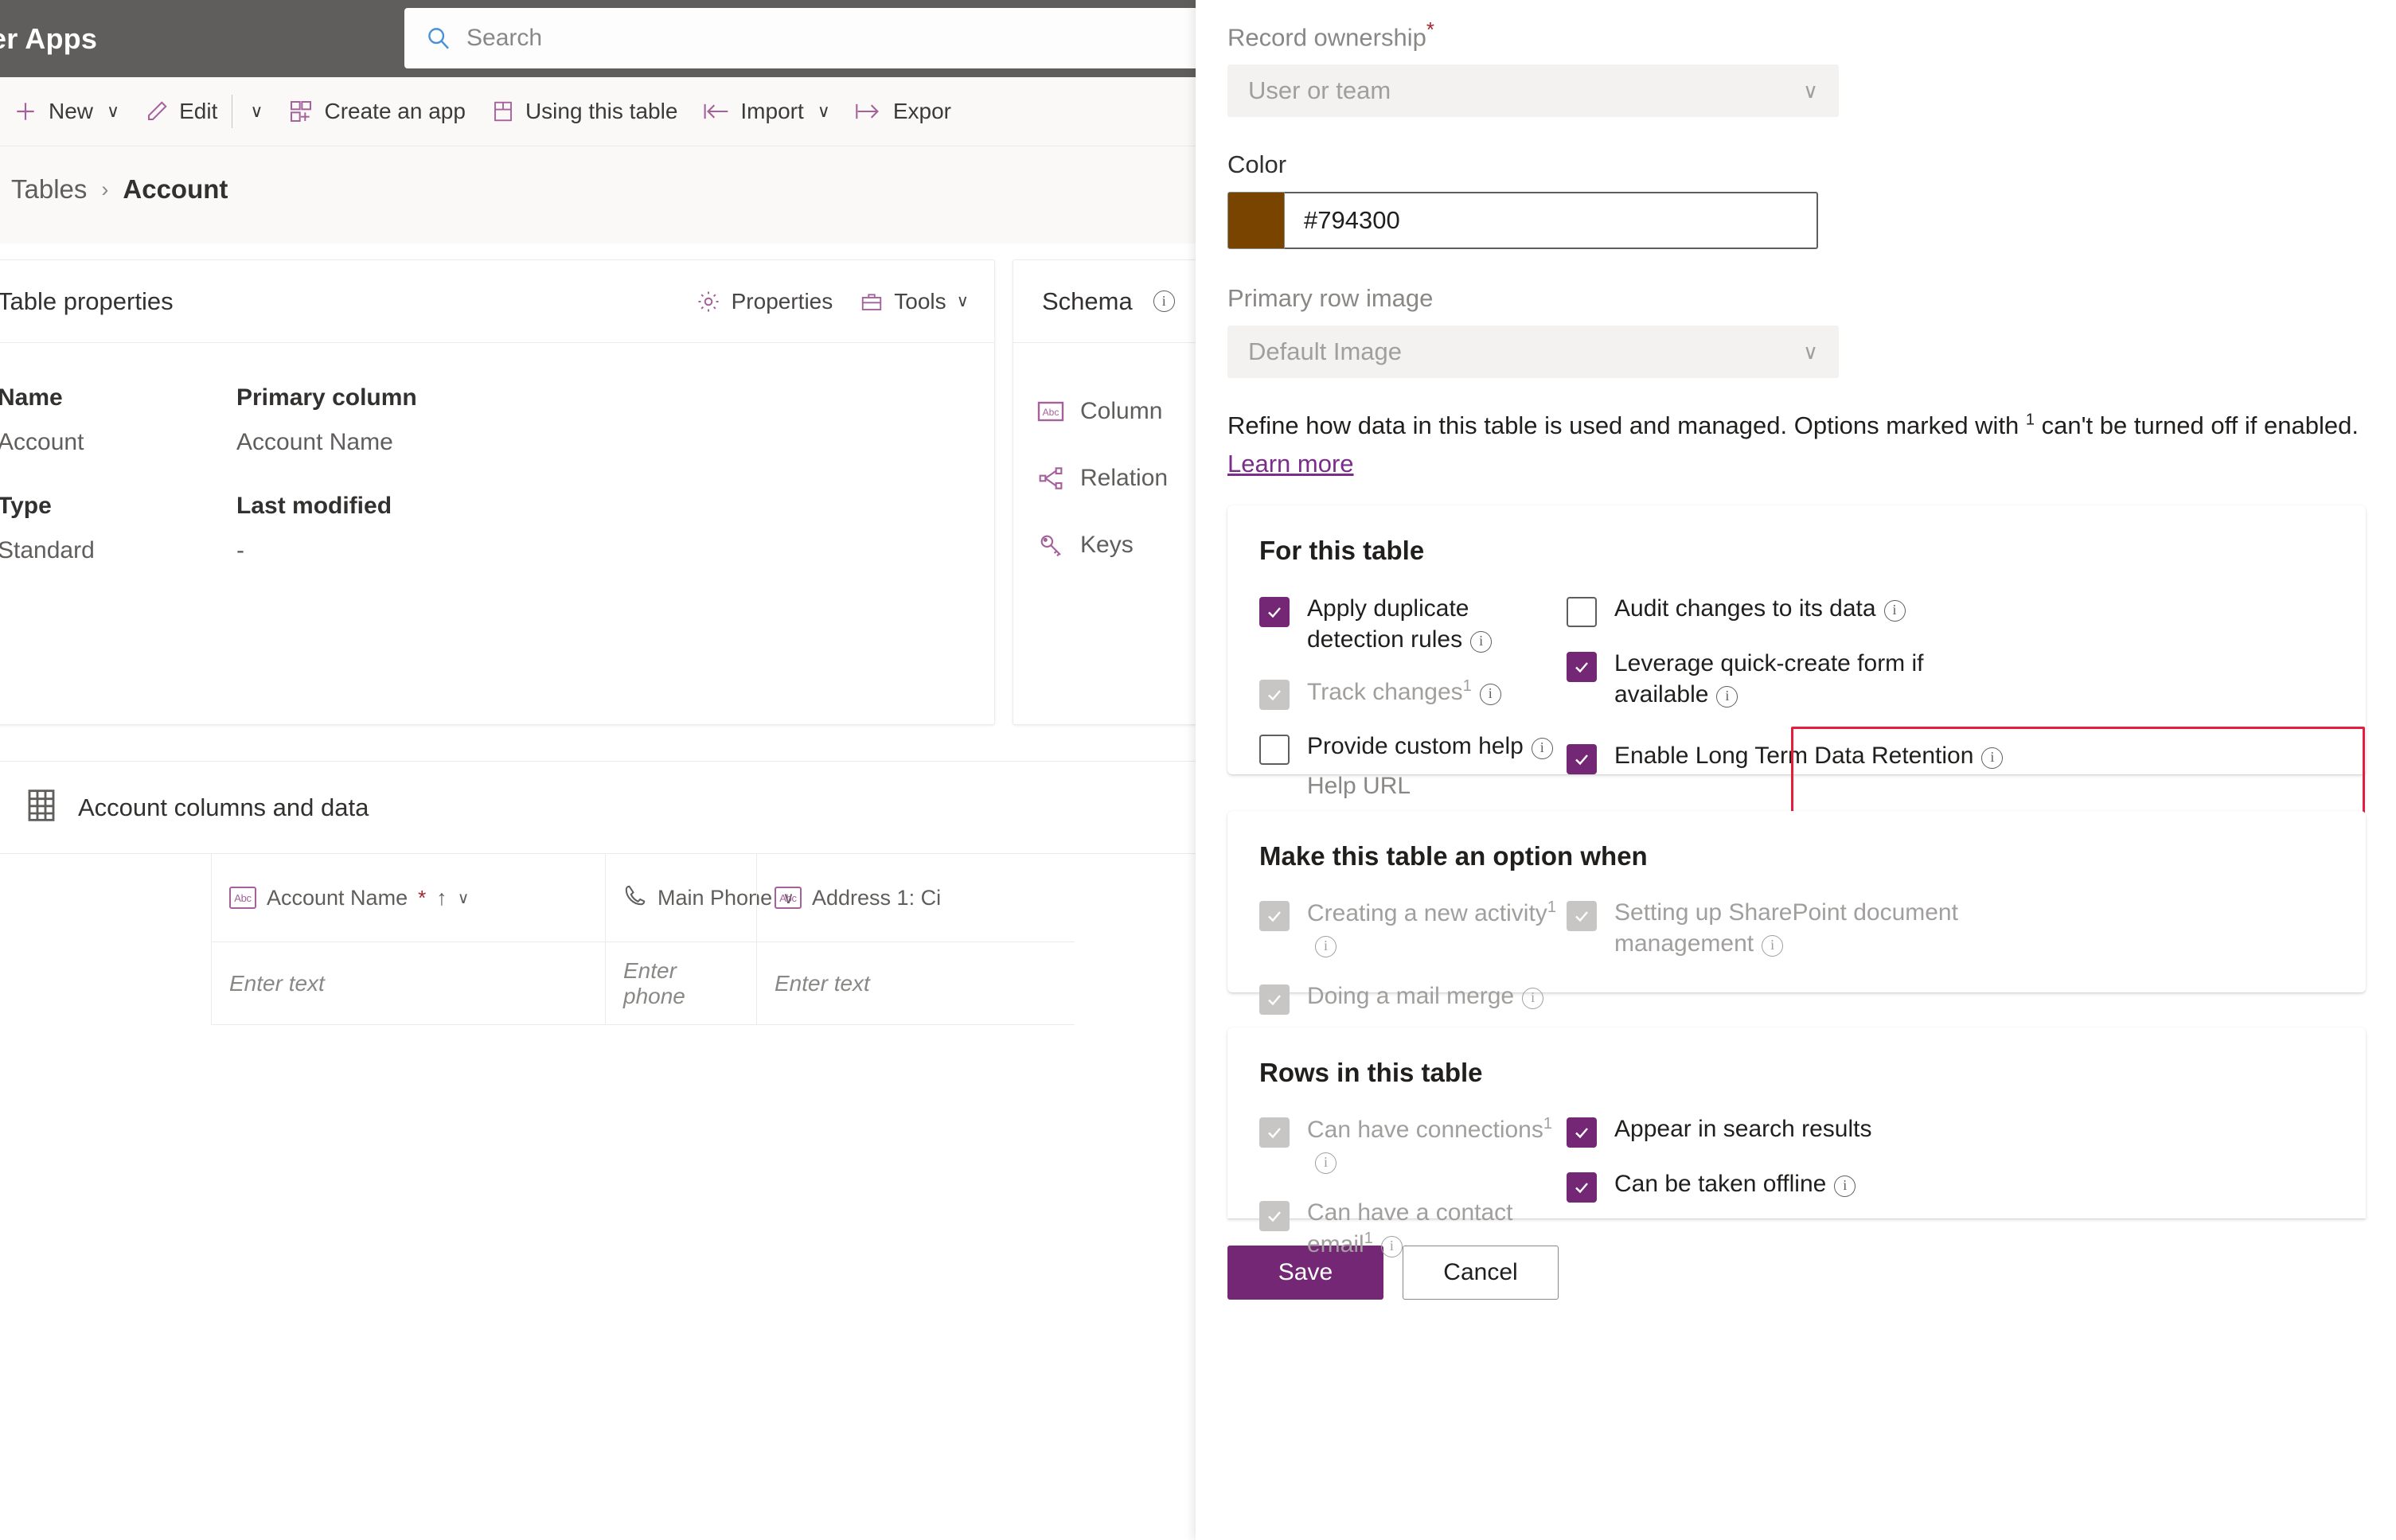 Image resolution: width=2396 pixels, height=1540 pixels. Describe the element at coordinates (818, 38) in the screenshot. I see `global-search-box: Search` at that location.